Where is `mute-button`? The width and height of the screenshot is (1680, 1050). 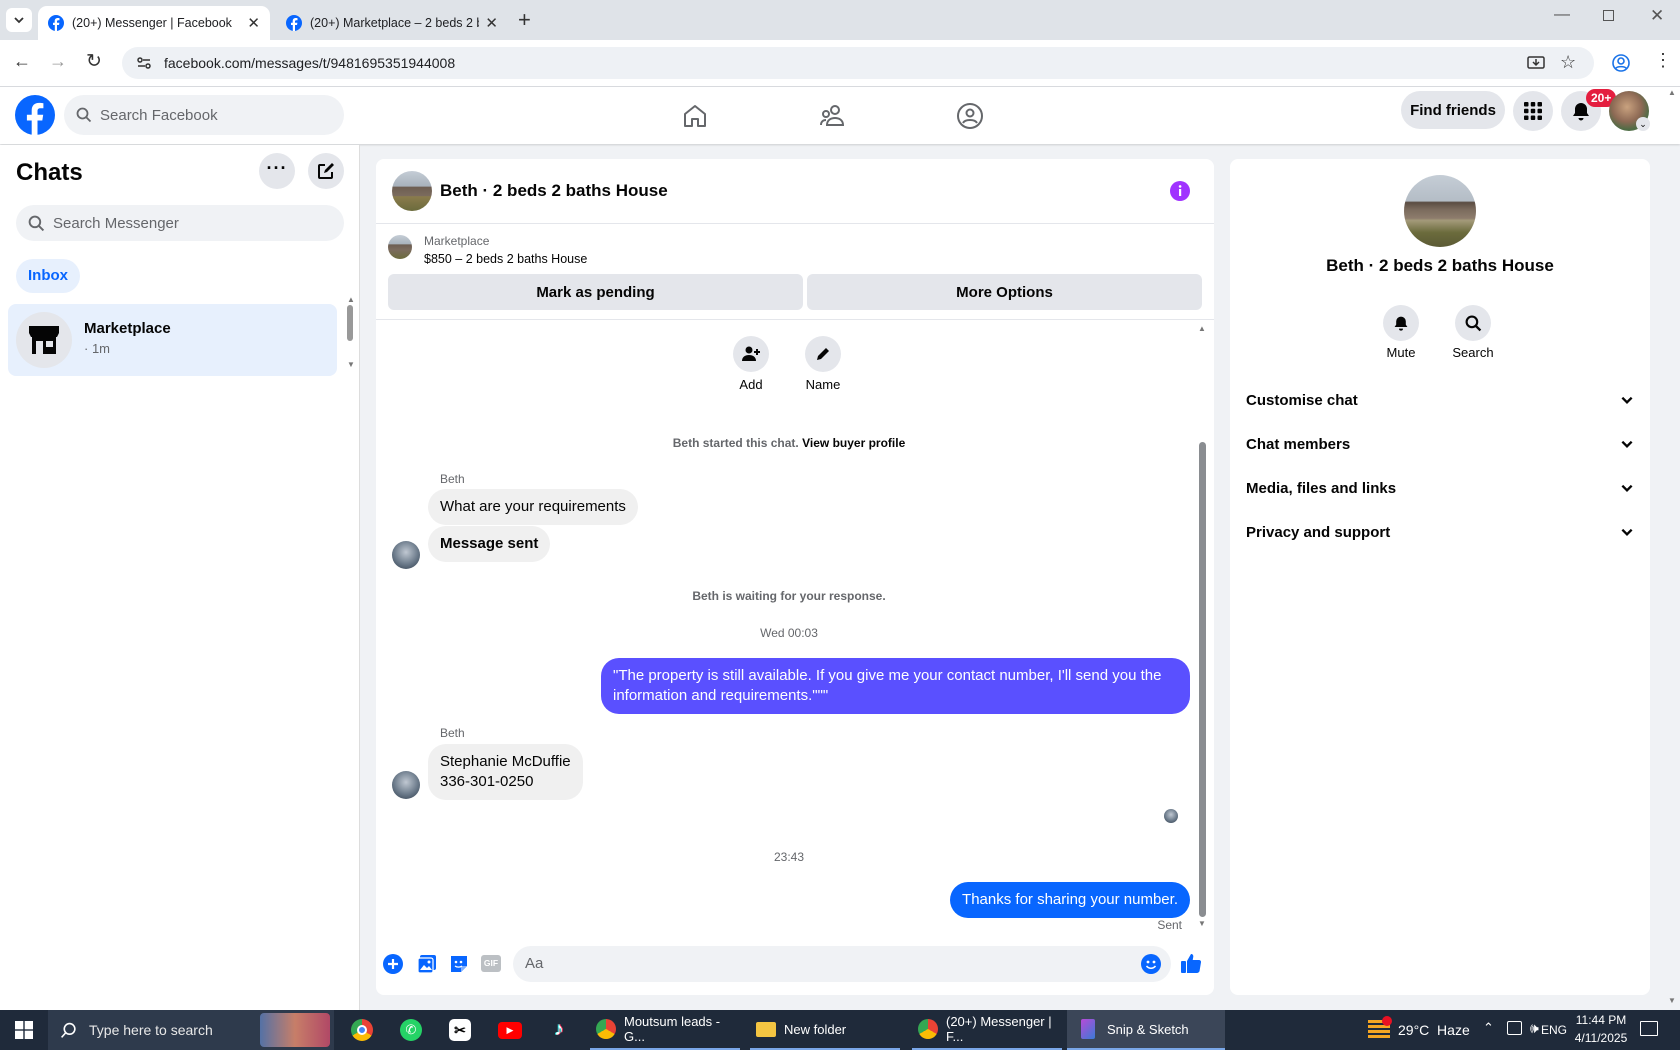 mute-button is located at coordinates (1401, 323).